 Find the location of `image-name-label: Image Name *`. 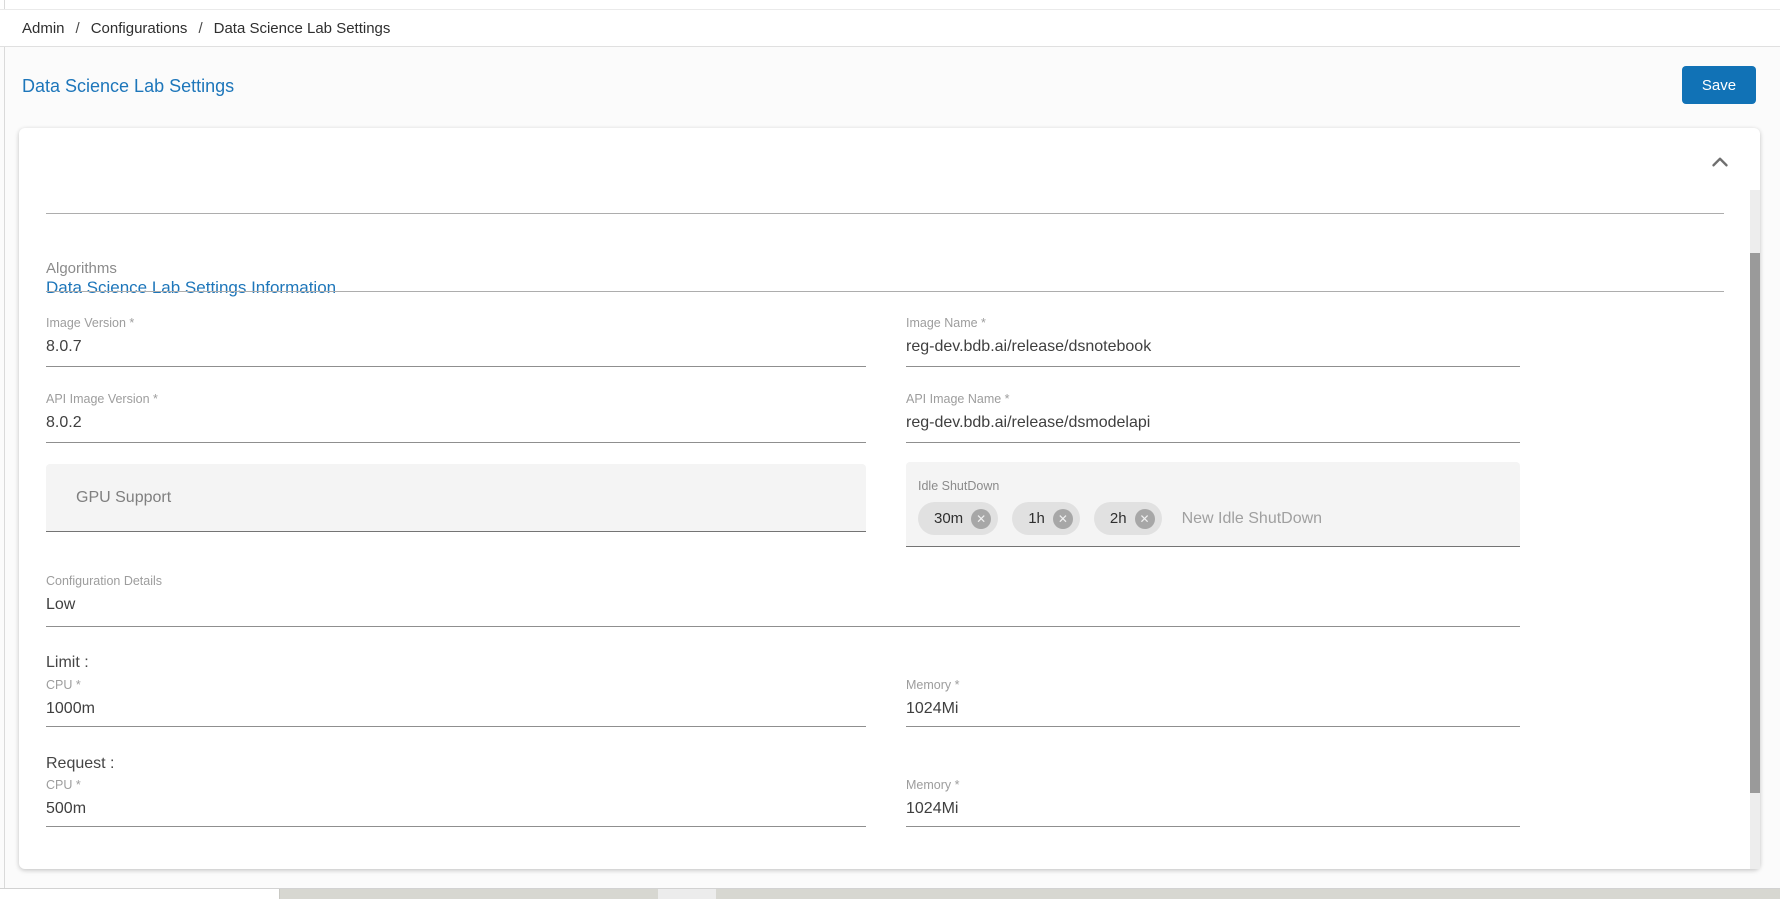

image-name-label: Image Name * is located at coordinates (946, 323).